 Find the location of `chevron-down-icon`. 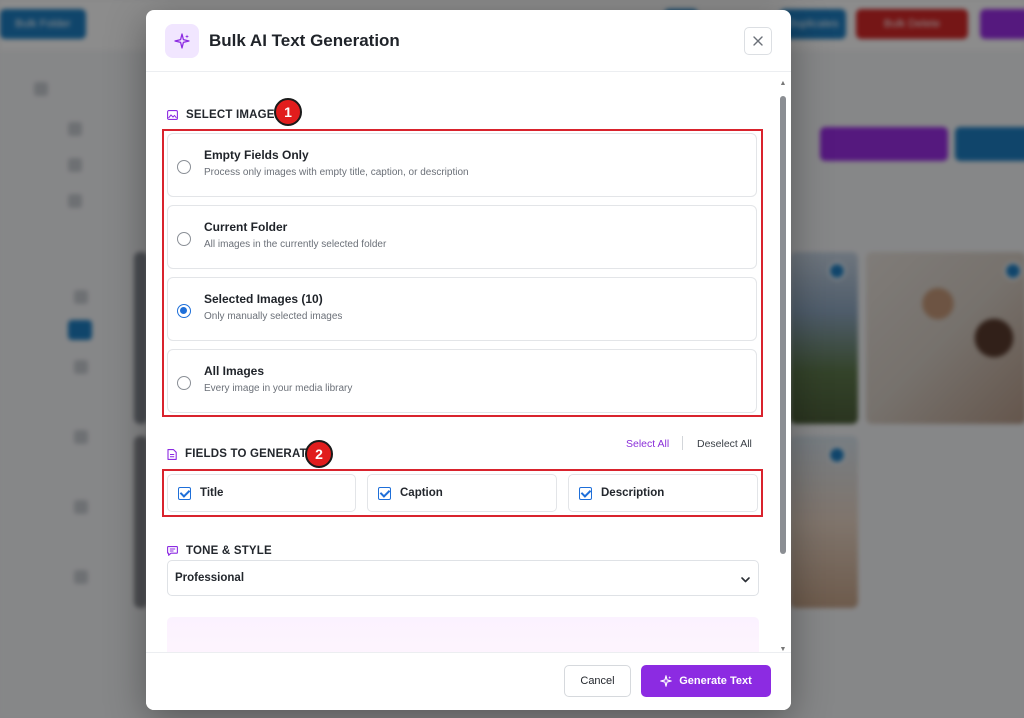

chevron-down-icon is located at coordinates (745, 581).